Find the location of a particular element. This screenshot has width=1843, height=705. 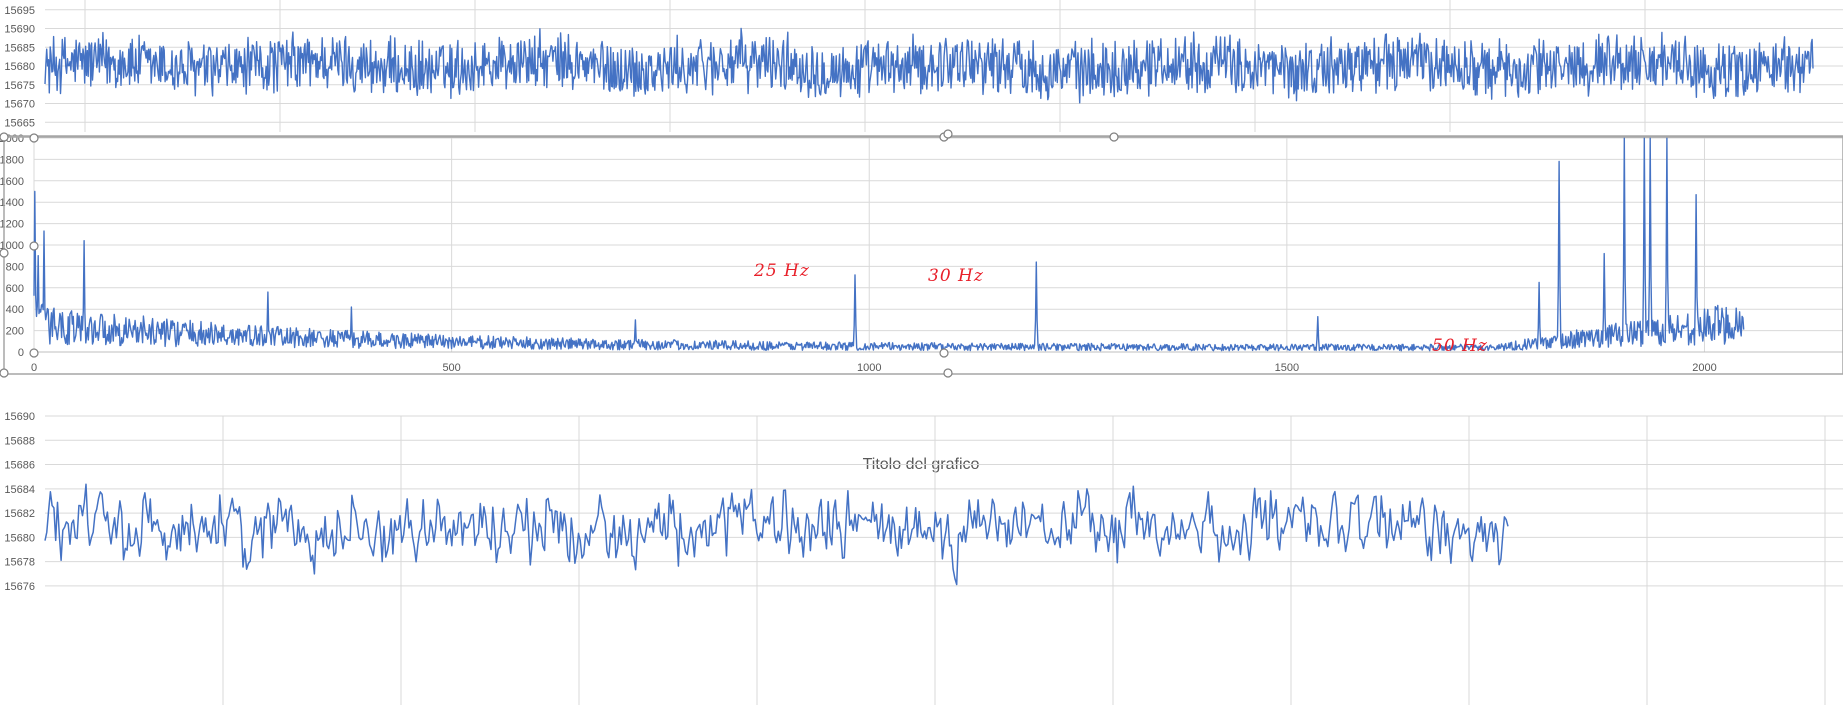

chart-1-y-tick-label: 15670 is located at coordinates (19, 105).